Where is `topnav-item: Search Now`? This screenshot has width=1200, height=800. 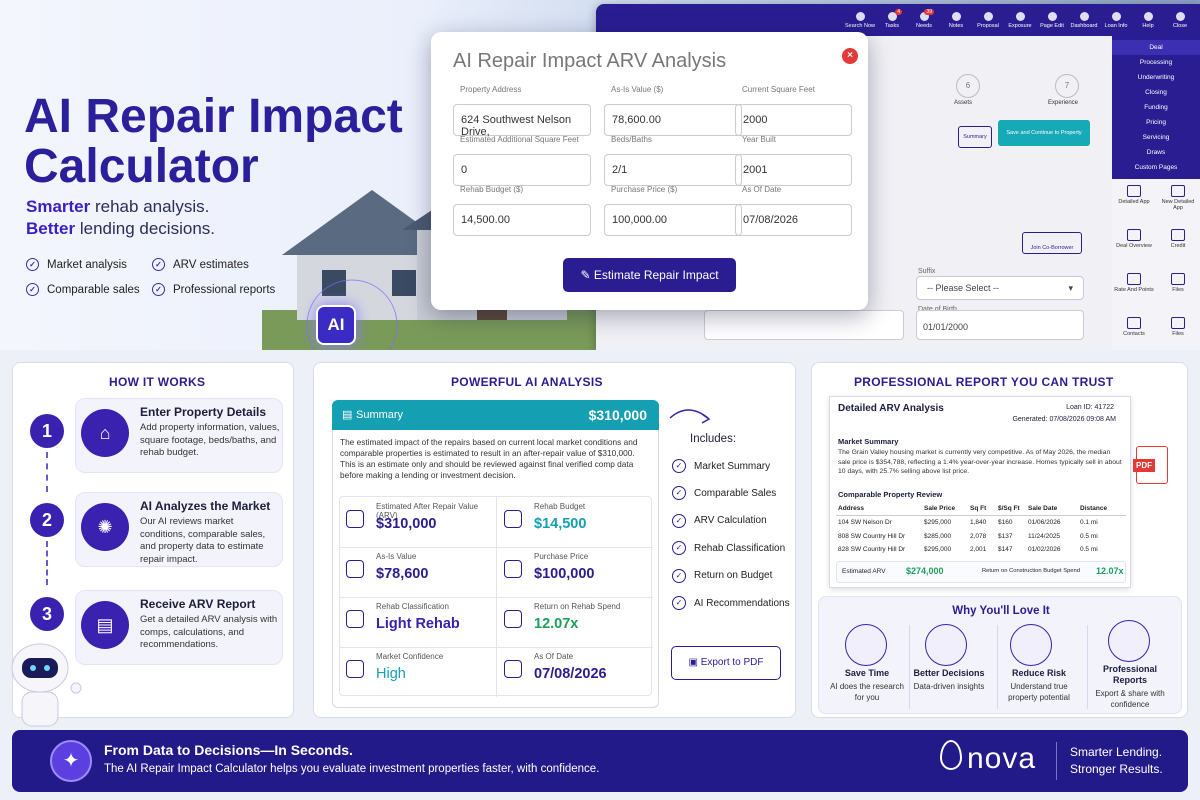 topnav-item: Search Now is located at coordinates (860, 20).